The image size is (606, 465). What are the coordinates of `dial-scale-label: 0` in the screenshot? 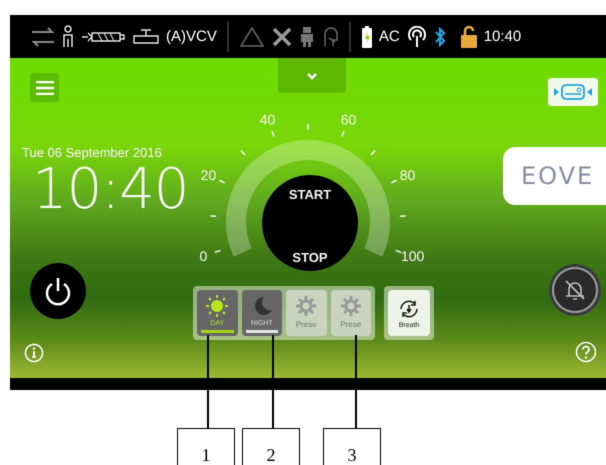 It's located at (203, 256).